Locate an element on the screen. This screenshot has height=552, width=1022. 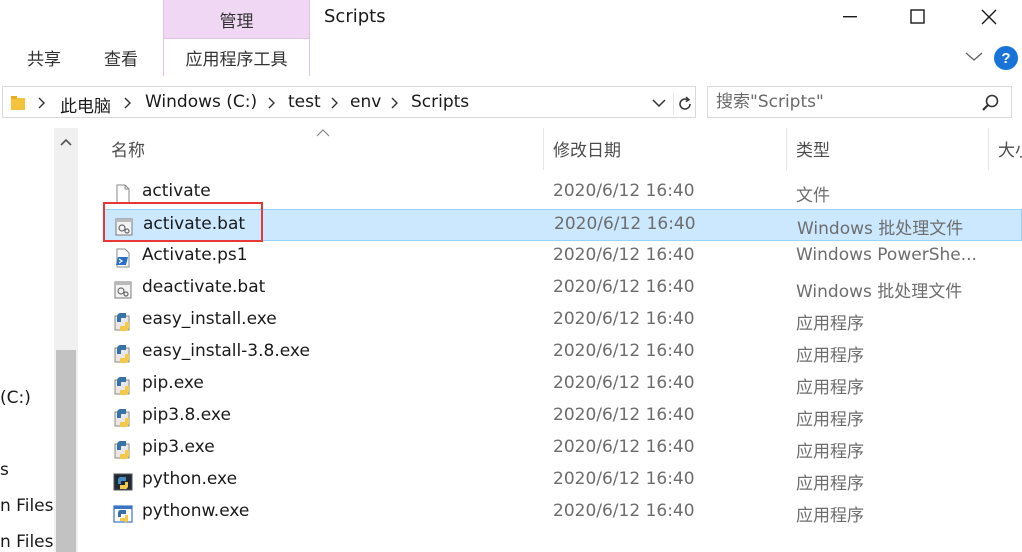
sort-ascending-icon is located at coordinates (323, 133).